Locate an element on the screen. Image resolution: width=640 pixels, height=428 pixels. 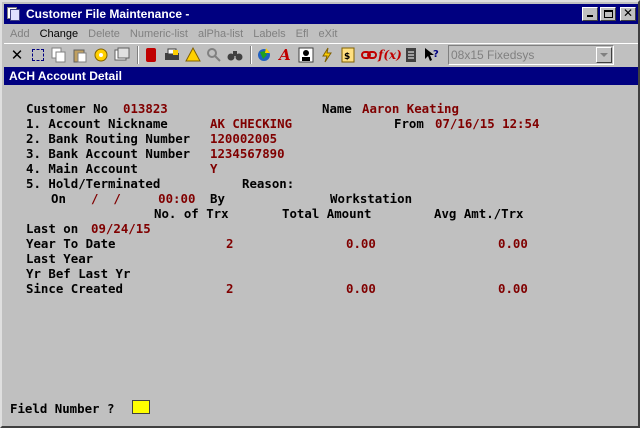
col-avg-header: Avg Amt./Trx is located at coordinates (479, 213).